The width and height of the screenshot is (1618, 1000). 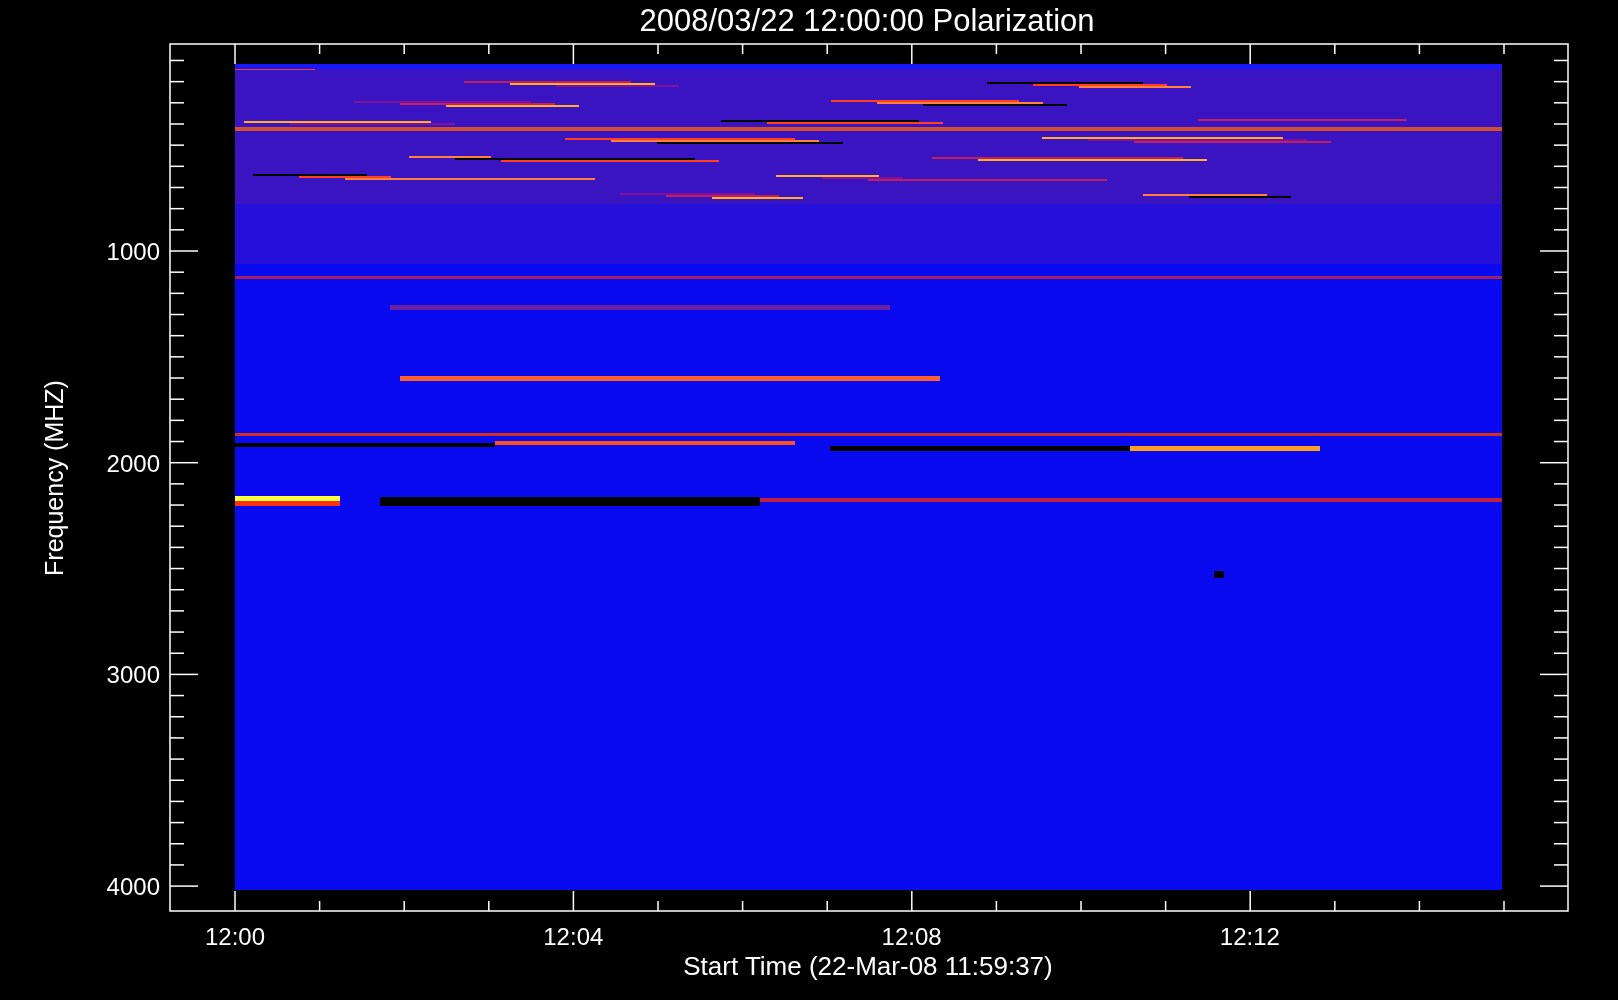 I want to click on y-tick-label: 2000, so click(x=133, y=463).